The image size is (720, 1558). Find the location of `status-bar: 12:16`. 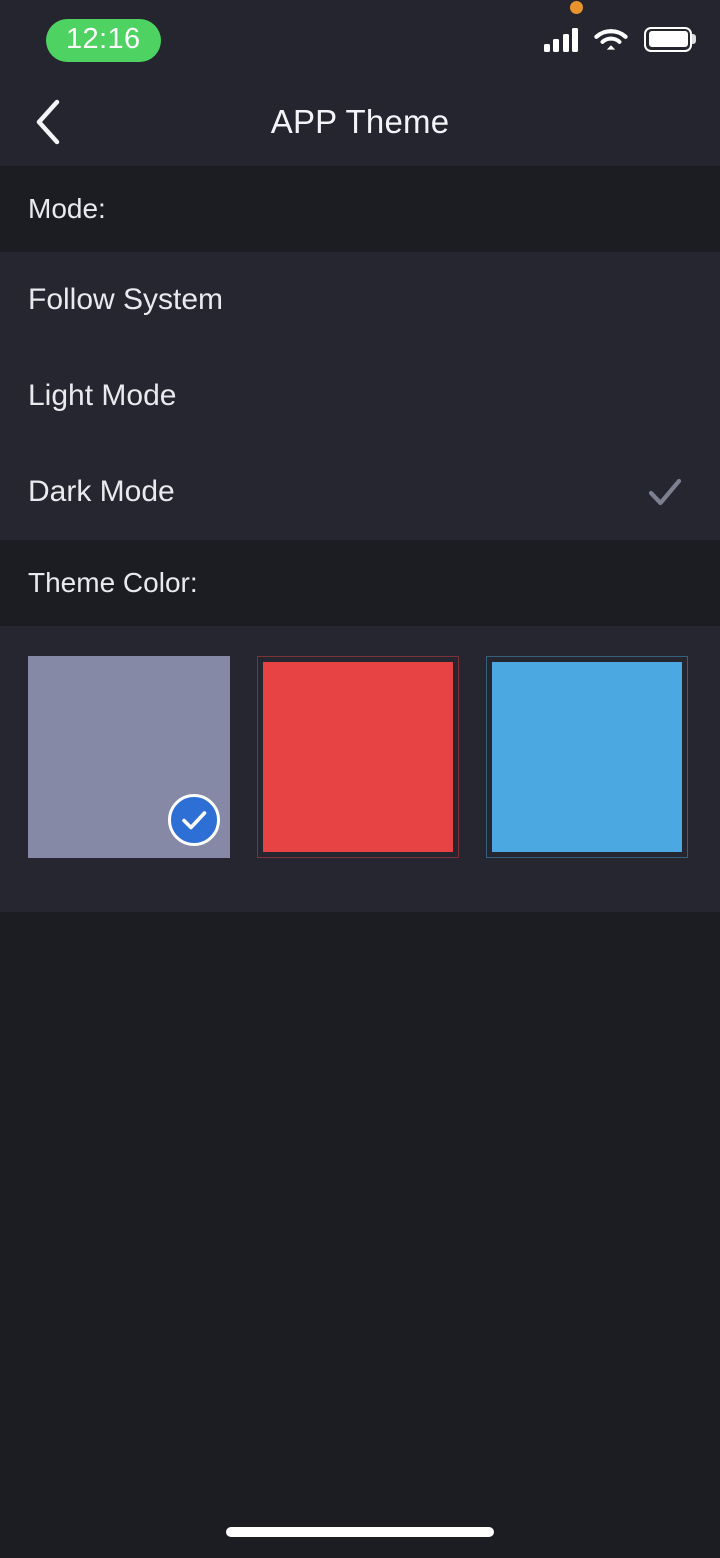

status-bar: 12:16 is located at coordinates (360, 39).